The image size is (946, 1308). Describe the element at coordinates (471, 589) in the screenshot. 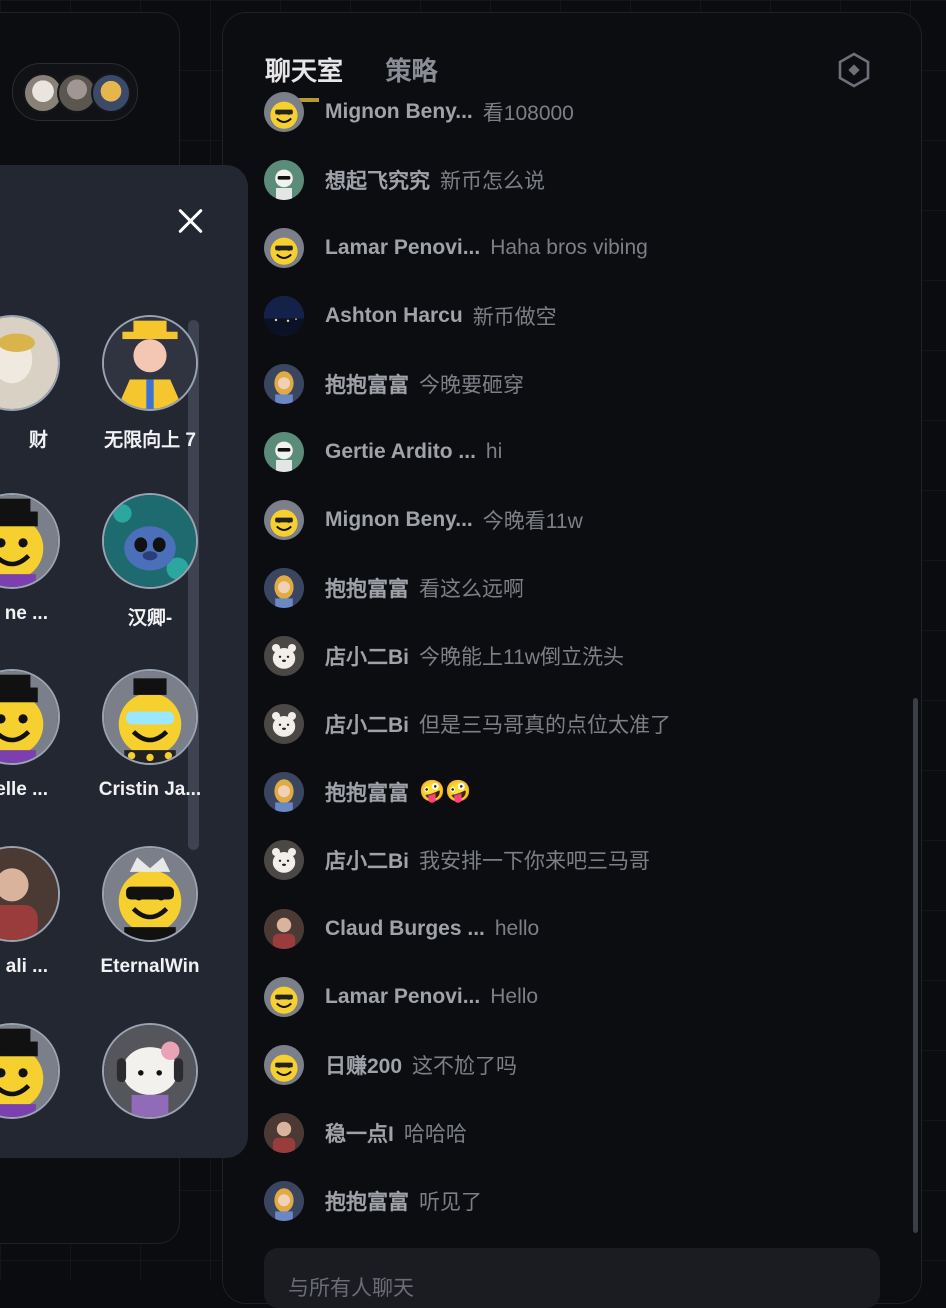

I see `message-text: 看这么远啊` at that location.